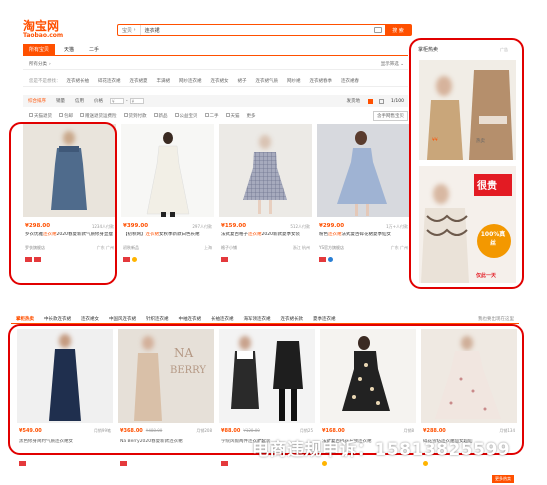  Describe the element at coordinates (157, 319) in the screenshot. I see `tab-recommend: 针织连衣裙` at that location.